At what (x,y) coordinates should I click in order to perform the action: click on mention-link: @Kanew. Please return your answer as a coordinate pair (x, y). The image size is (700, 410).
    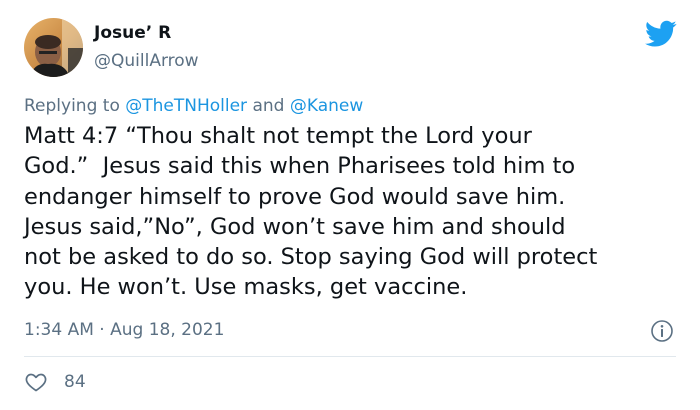
    Looking at the image, I should click on (326, 106).